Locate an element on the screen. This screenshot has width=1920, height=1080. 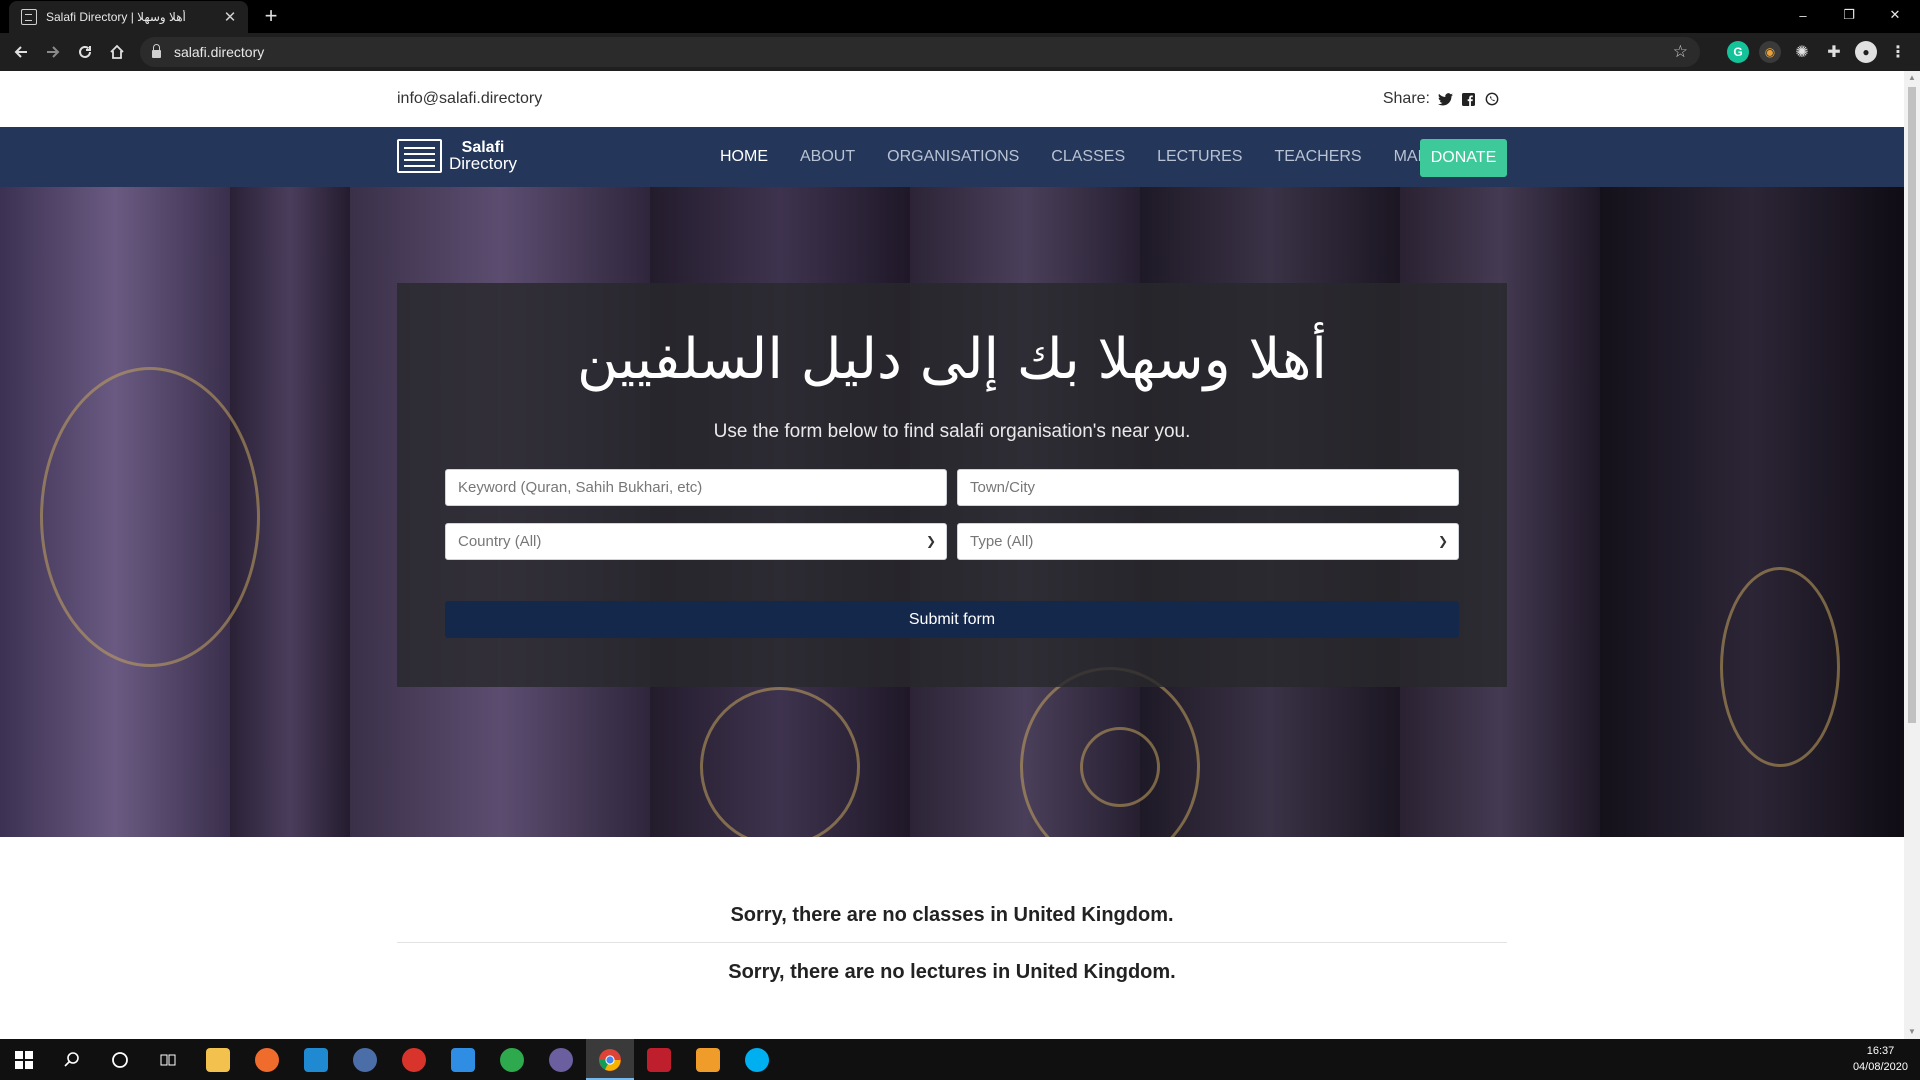
browser-toolbar: salafi.directory ☆ G ◉ ✺ ✚ ● ⋮ is located at coordinates (960, 52).